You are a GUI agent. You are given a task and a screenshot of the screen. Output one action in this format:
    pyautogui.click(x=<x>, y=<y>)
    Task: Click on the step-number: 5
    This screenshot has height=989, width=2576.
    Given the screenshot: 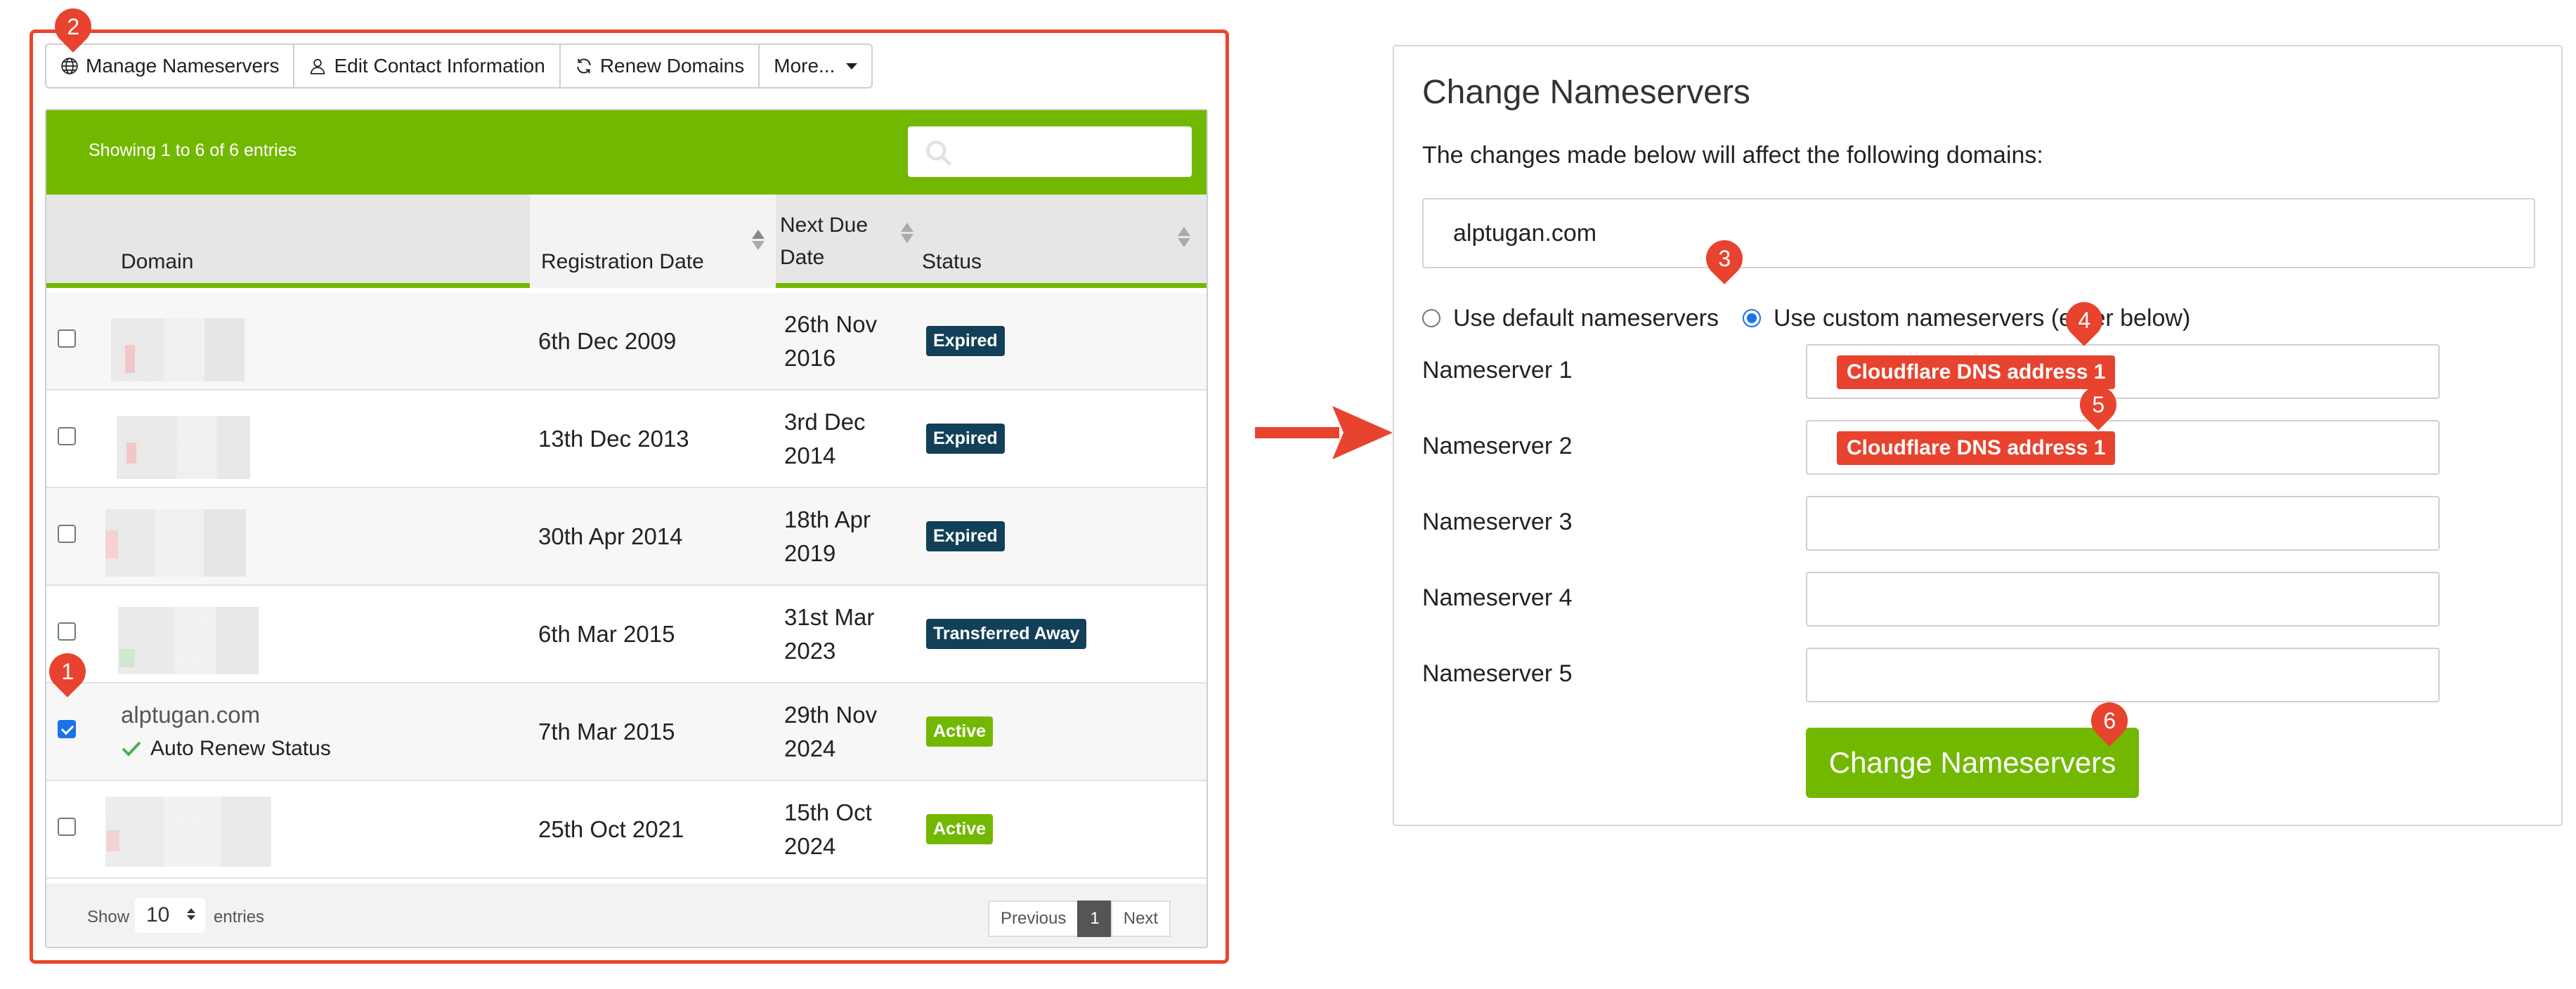 What is the action you would take?
    pyautogui.click(x=2098, y=404)
    